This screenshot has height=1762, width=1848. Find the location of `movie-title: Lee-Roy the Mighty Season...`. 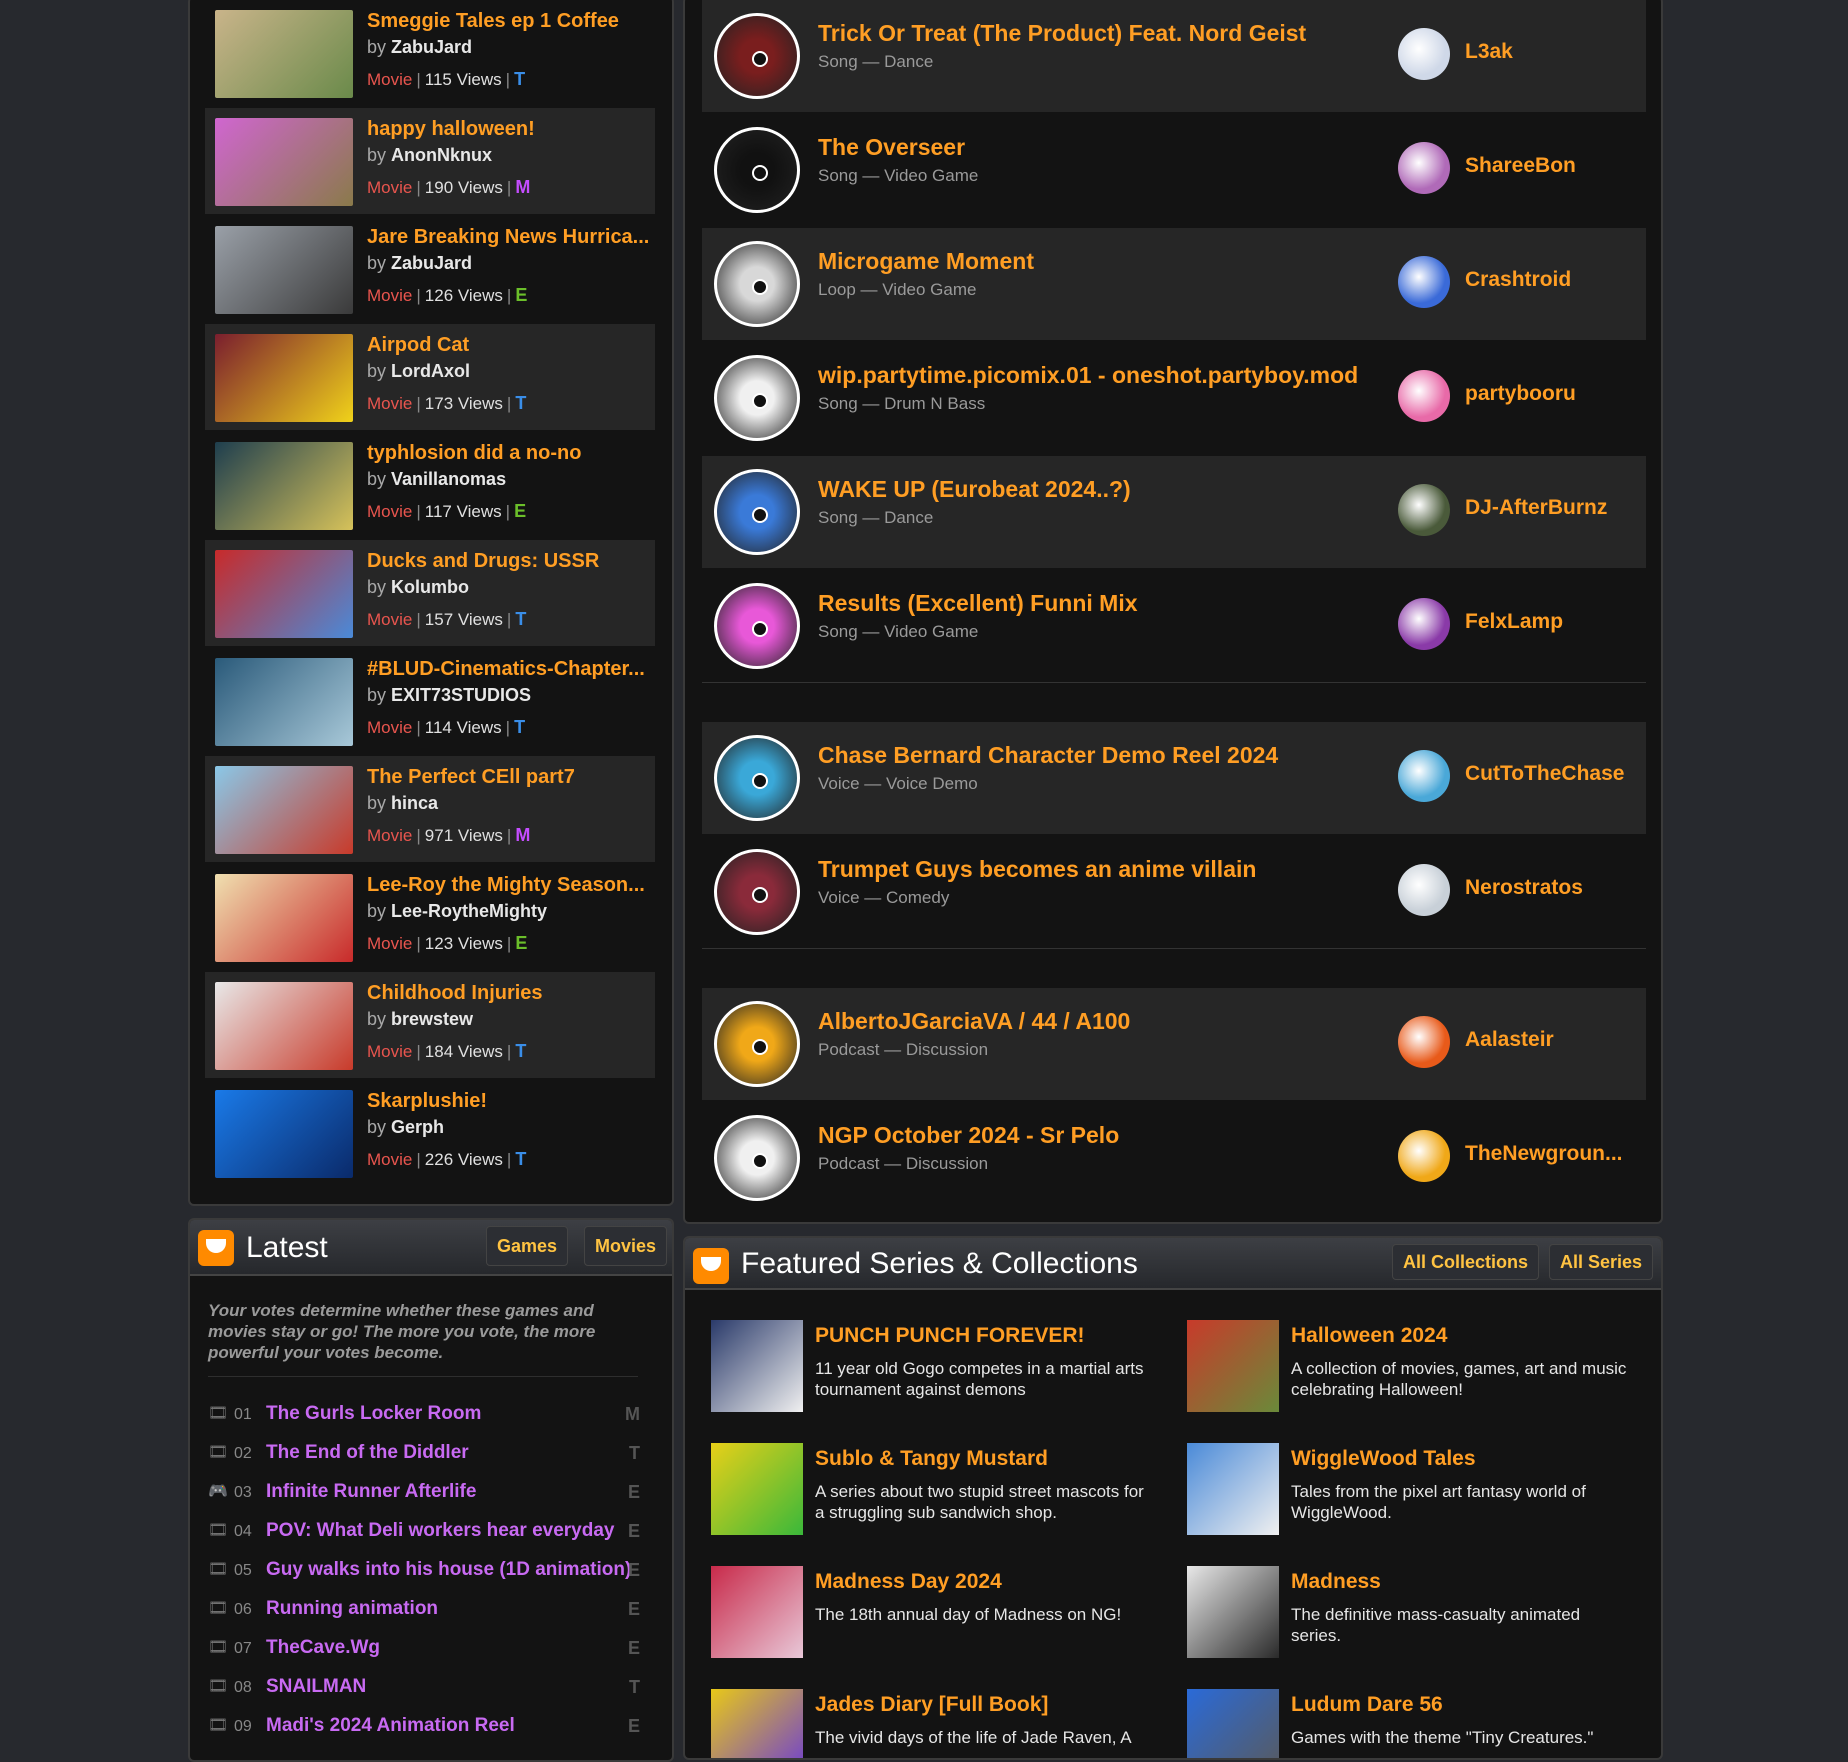

movie-title: Lee-Roy the Mighty Season... is located at coordinates (509, 885).